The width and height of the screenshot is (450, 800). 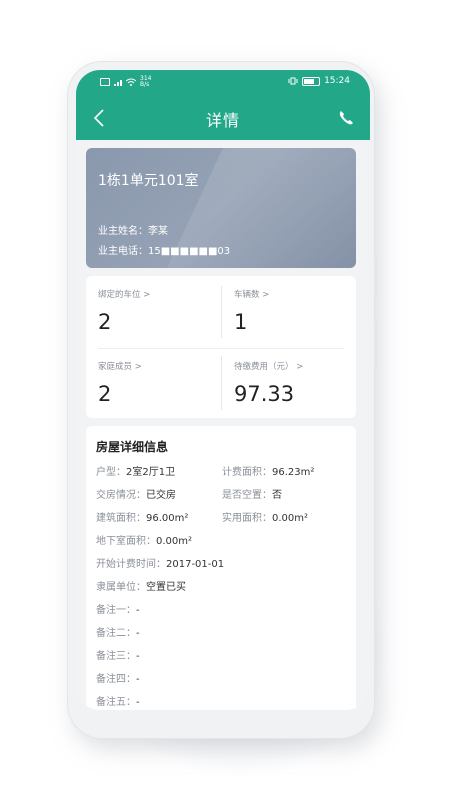 I want to click on detail-key: 备注五：, so click(x=116, y=702).